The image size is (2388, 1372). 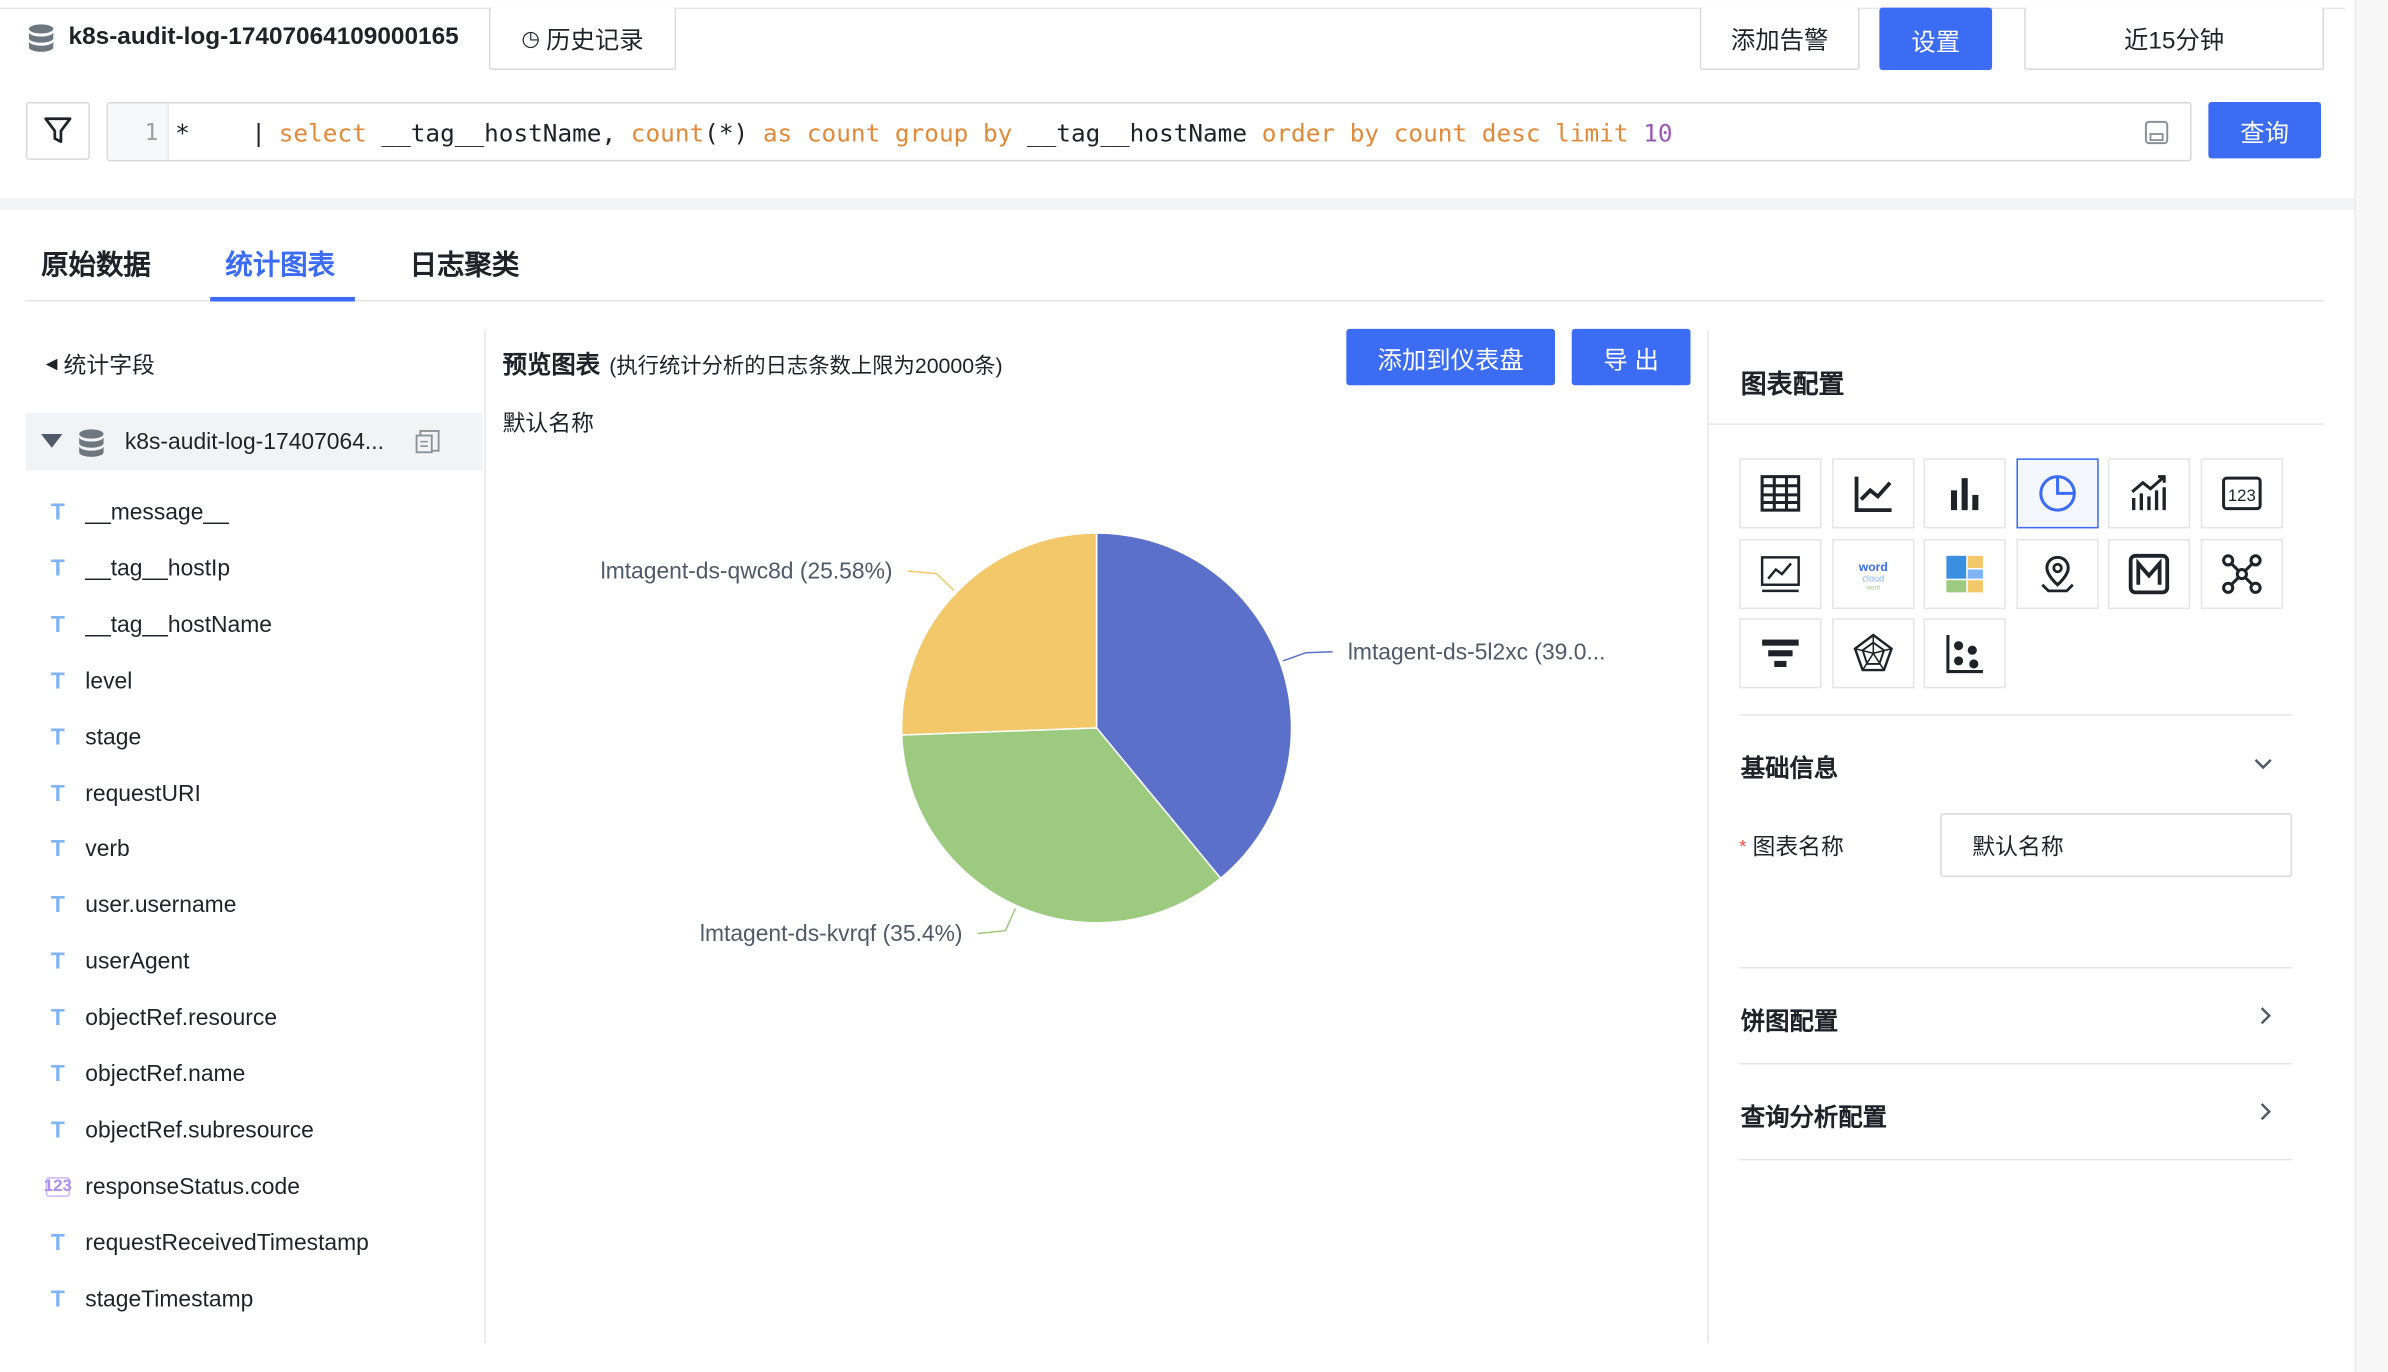 I want to click on preview-note: (执行统计分析的日志条数上限为20000条), so click(x=806, y=365).